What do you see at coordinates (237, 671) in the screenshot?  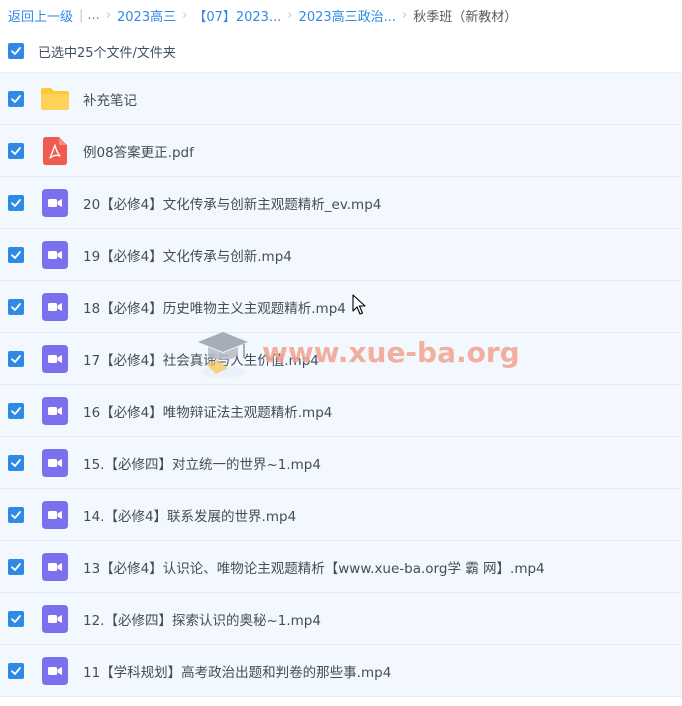 I see `file-name: 11【学科规划】高考政治出题和判卷的那些事.mp4` at bounding box center [237, 671].